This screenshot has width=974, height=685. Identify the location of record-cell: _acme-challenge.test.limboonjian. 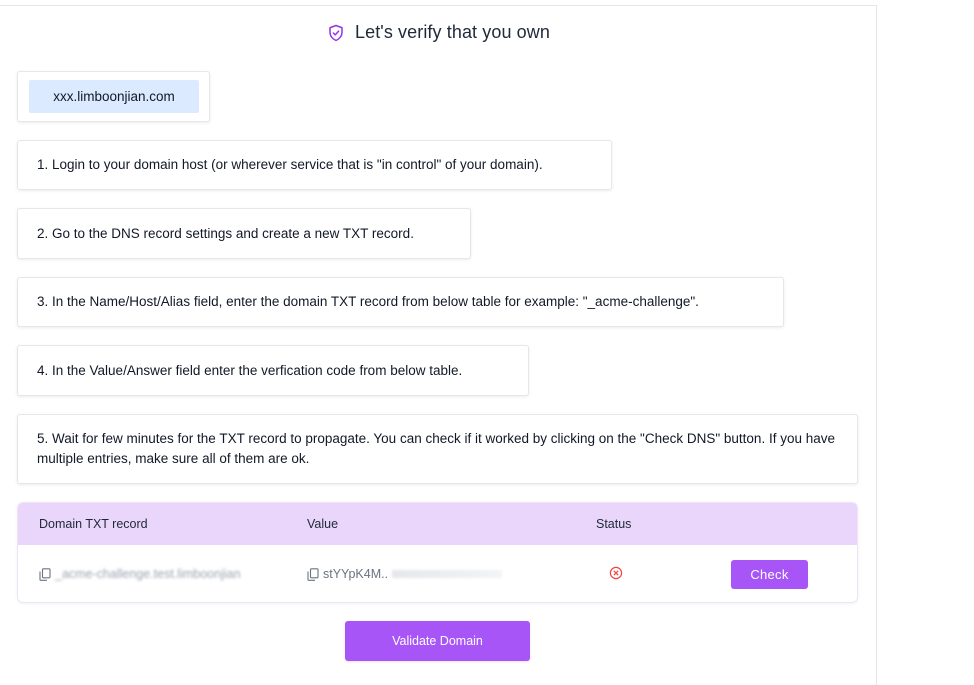
(140, 574).